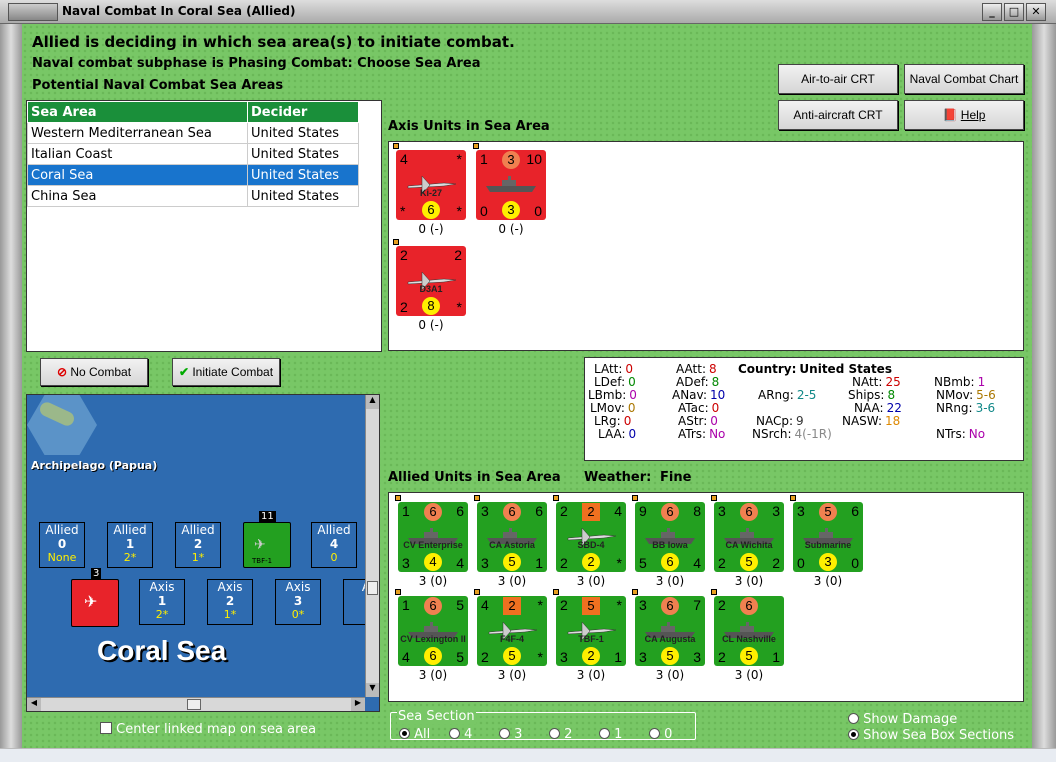 The image size is (1056, 762). I want to click on axis-box-3: Axis 3 0*, so click(298, 602).